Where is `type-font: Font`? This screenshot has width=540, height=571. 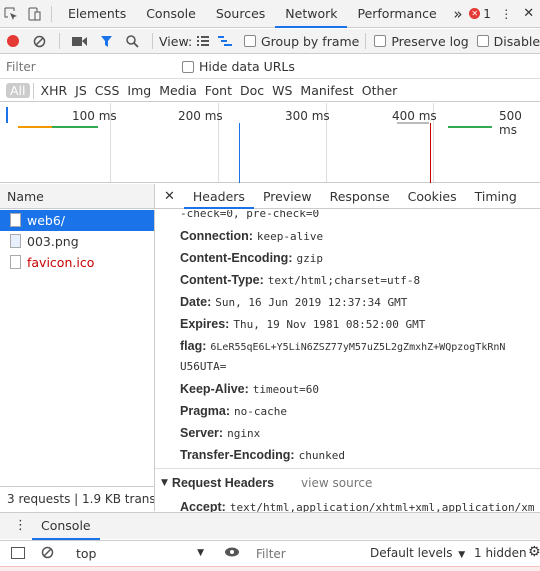
type-font: Font is located at coordinates (218, 90).